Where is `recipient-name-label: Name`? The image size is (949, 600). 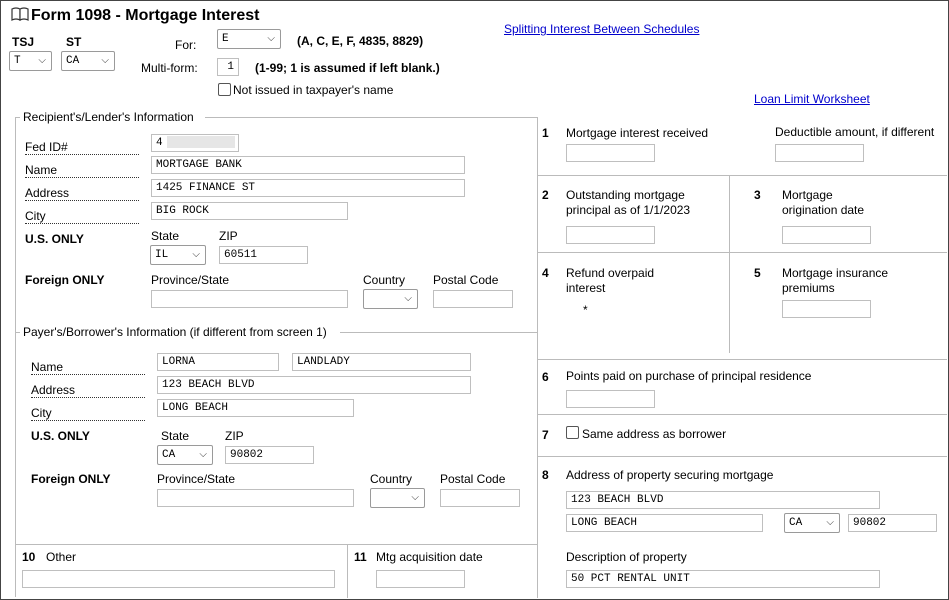 recipient-name-label: Name is located at coordinates (82, 170).